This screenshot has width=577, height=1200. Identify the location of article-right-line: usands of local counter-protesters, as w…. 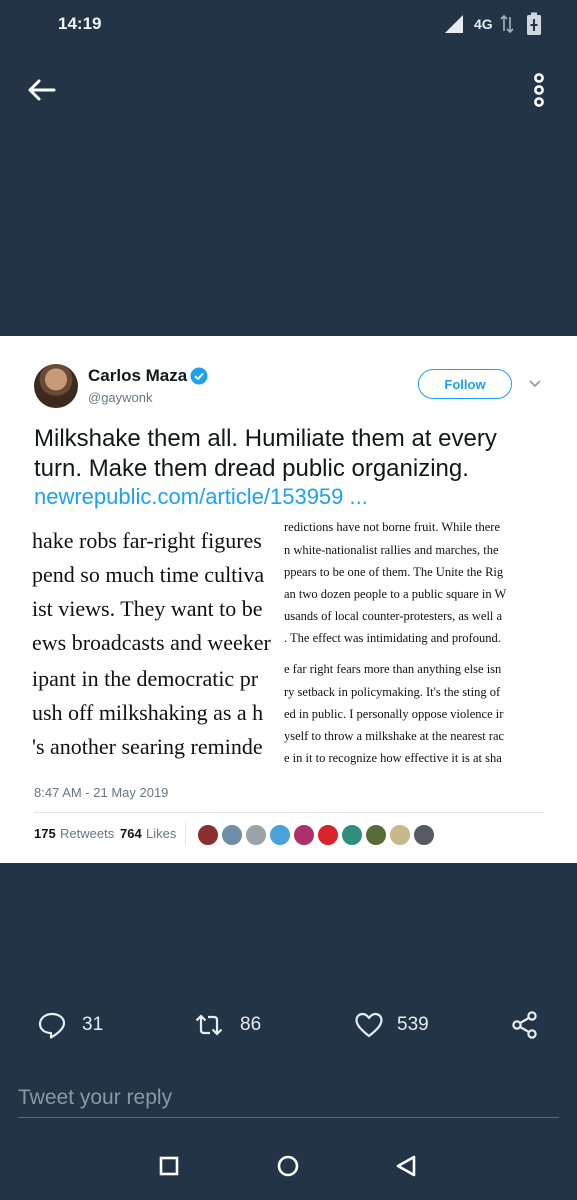
(393, 616).